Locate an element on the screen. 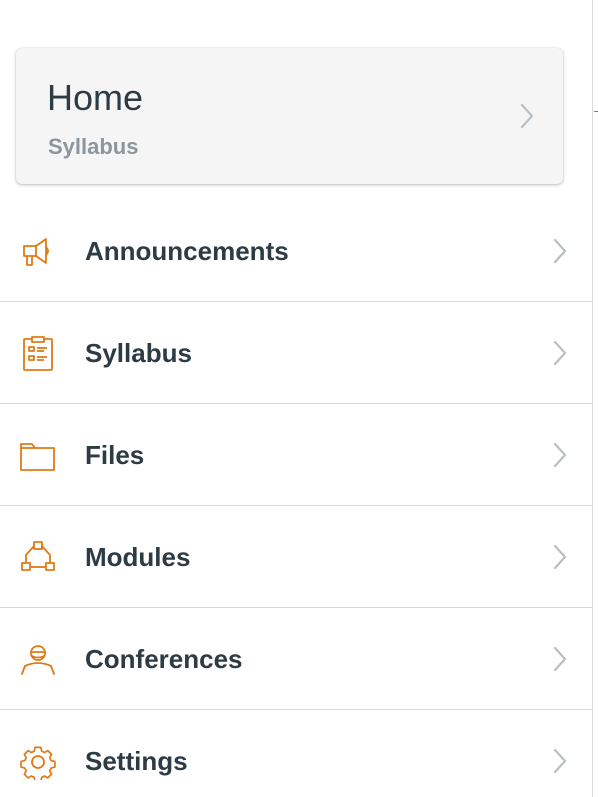  home-subtitle: Syllabus is located at coordinates (93, 146).